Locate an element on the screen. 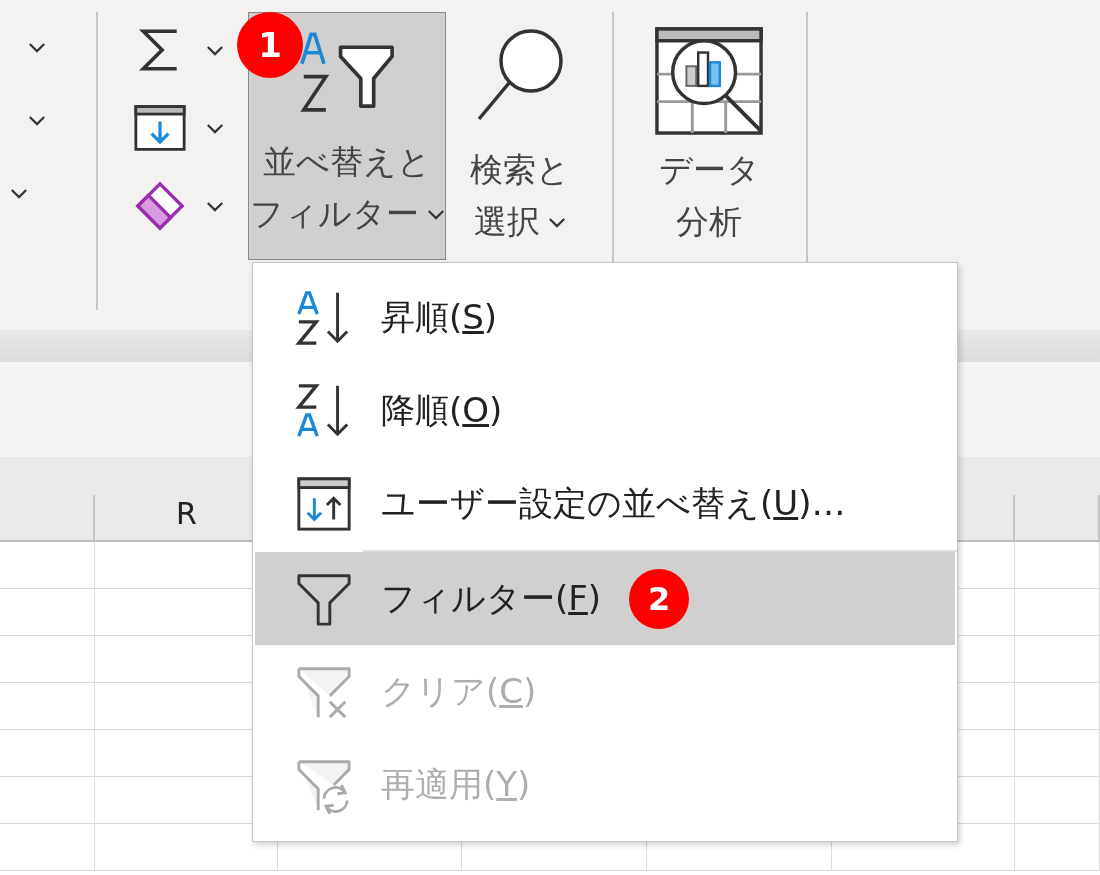 This screenshot has width=1100, height=875. fill-down-icon is located at coordinates (160, 128).